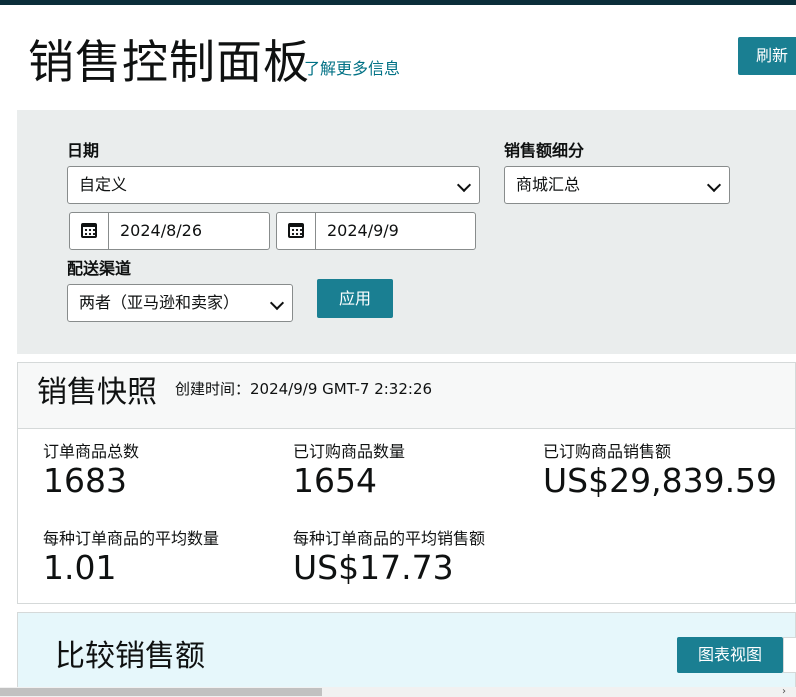 Image resolution: width=796 pixels, height=697 pixels. I want to click on date-range-value: 自定义, so click(103, 184).